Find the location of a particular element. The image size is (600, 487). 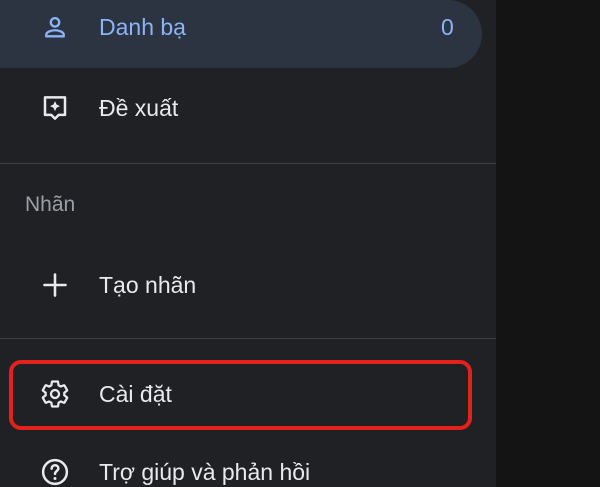

drawer-item-help: Trợ giúp và phản hồi is located at coordinates (248, 465).